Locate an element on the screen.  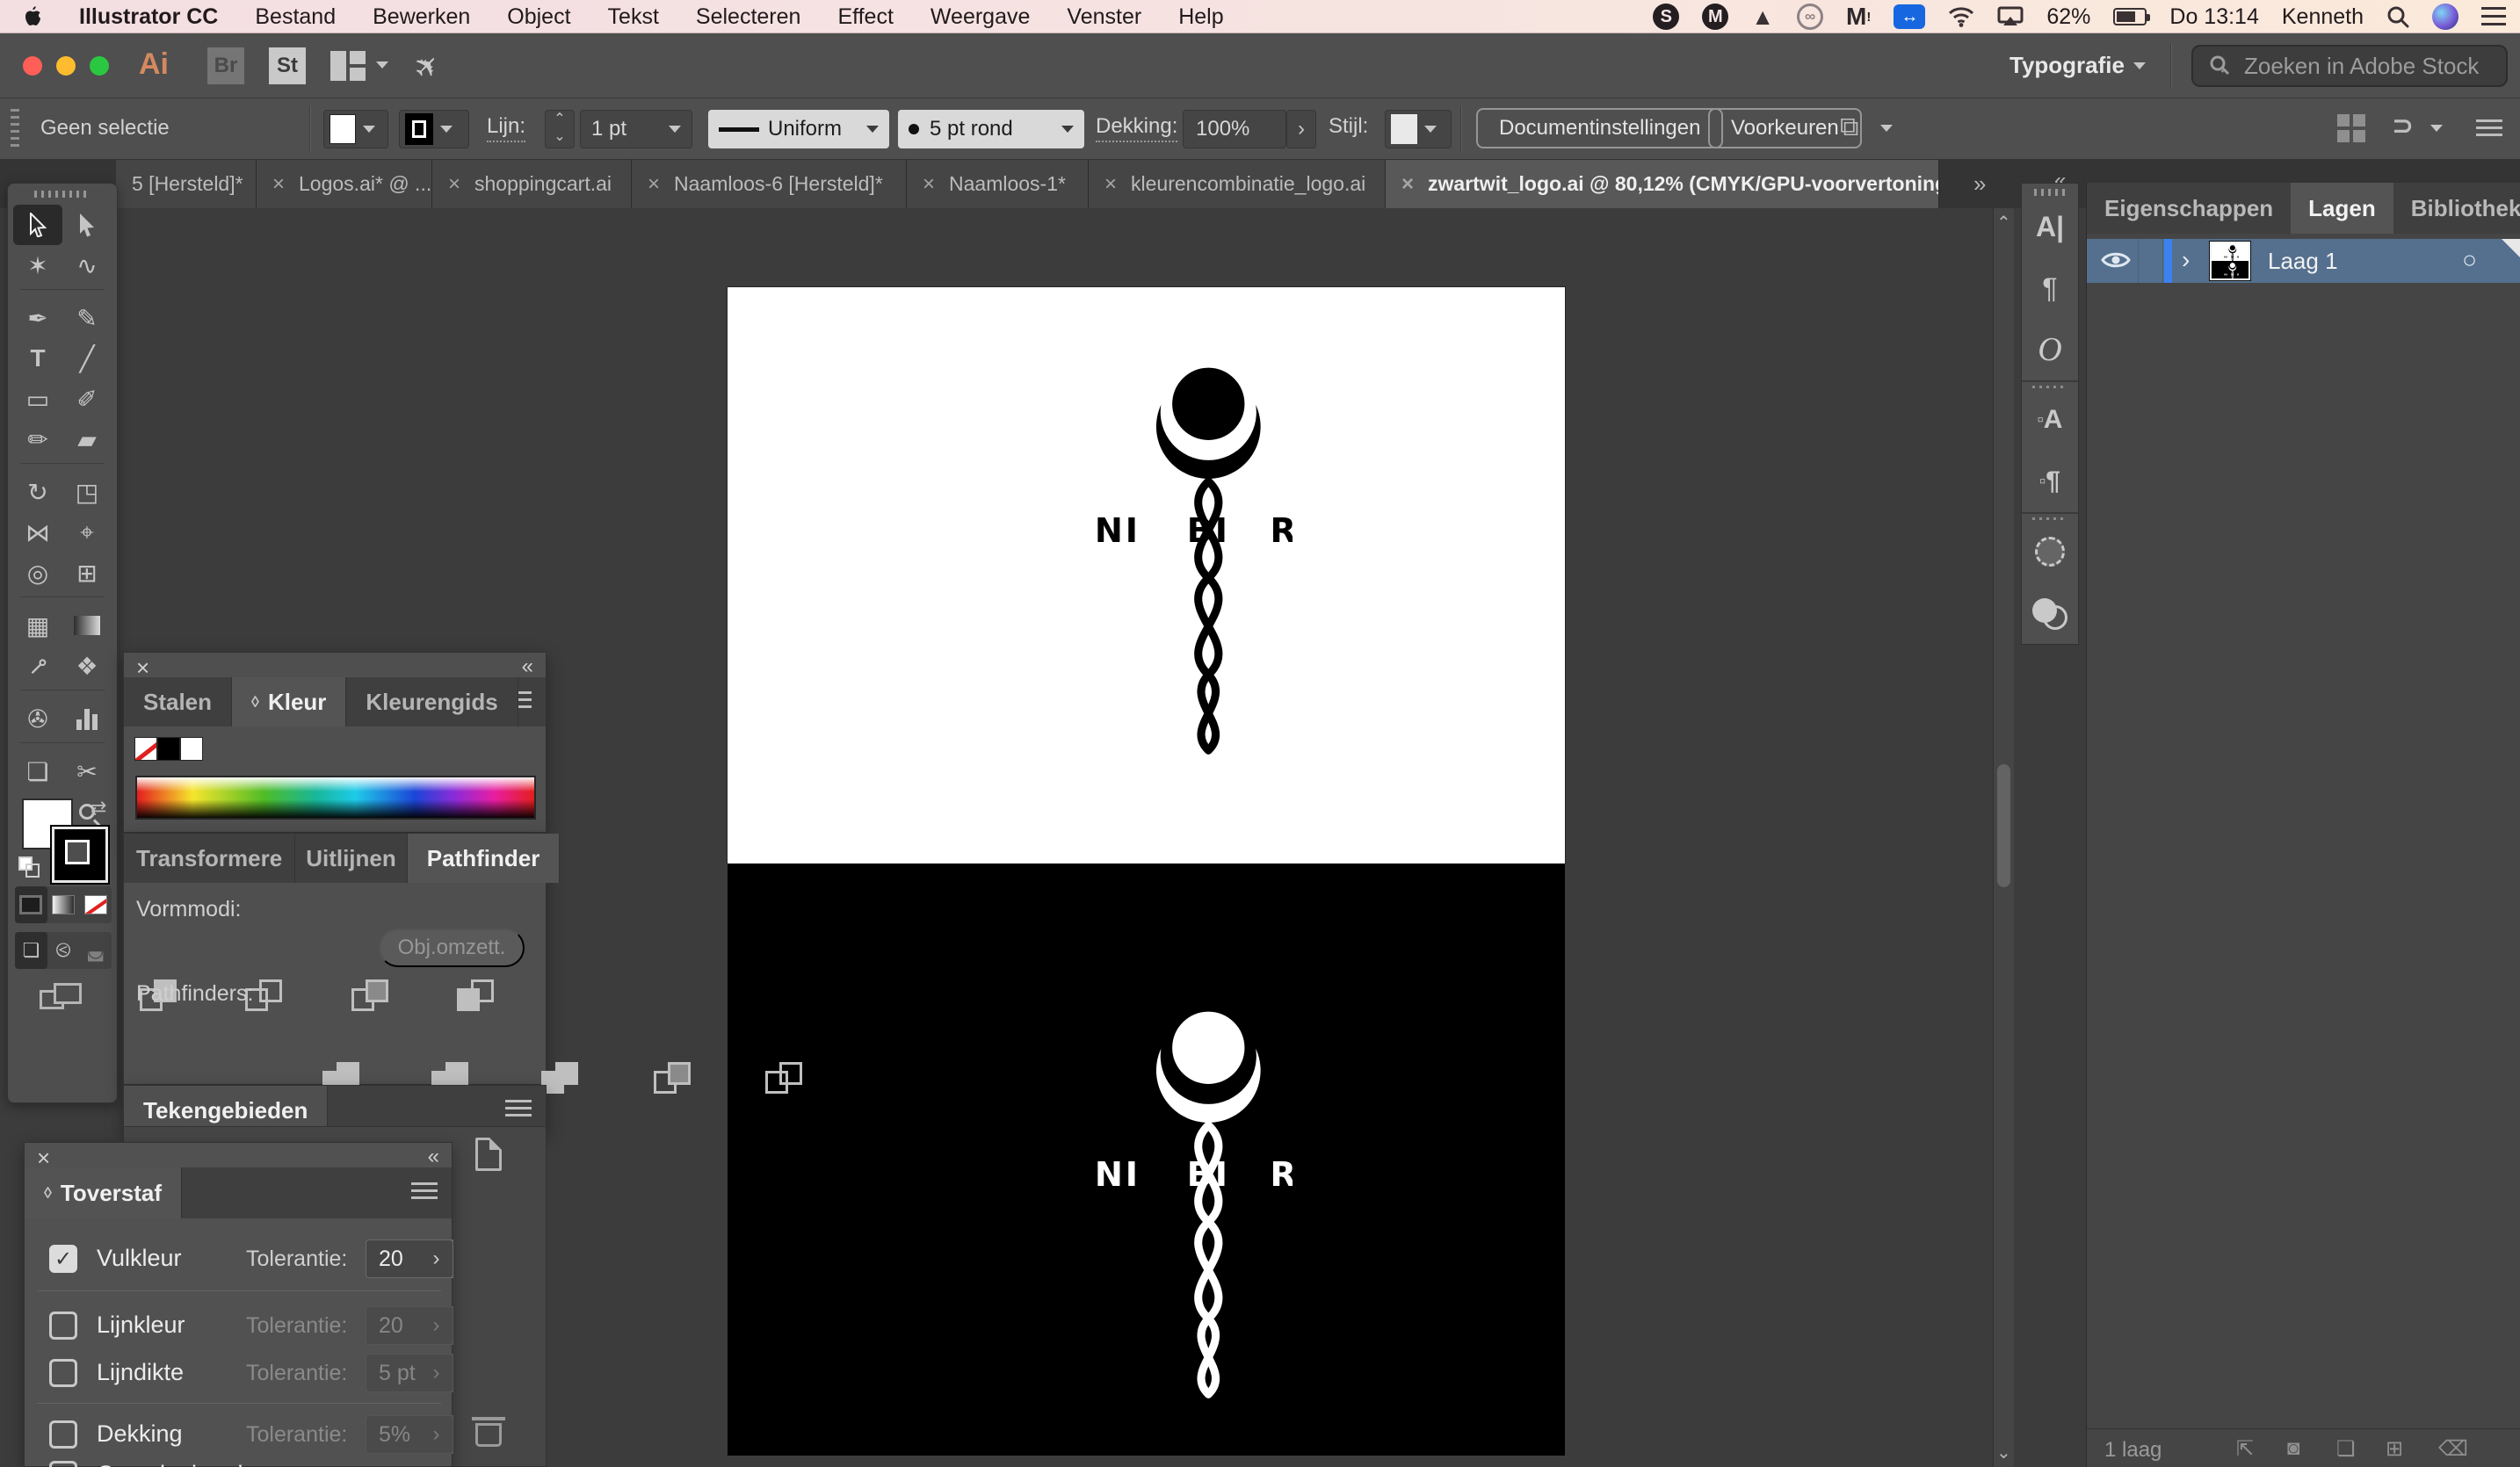
color-button is located at coordinates (31, 904).